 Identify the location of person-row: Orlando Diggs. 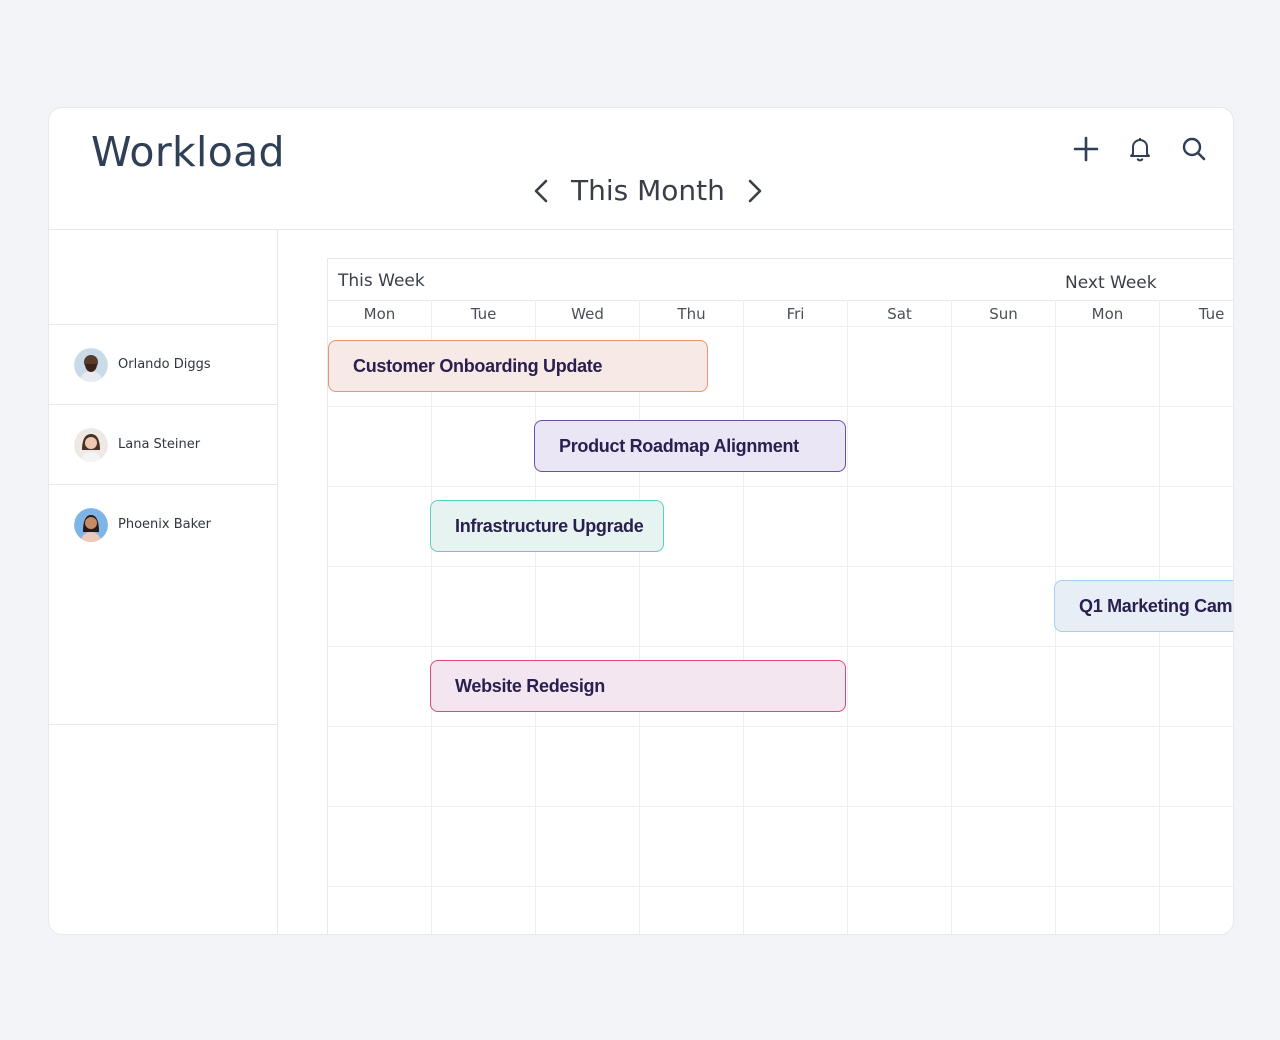
(163, 364).